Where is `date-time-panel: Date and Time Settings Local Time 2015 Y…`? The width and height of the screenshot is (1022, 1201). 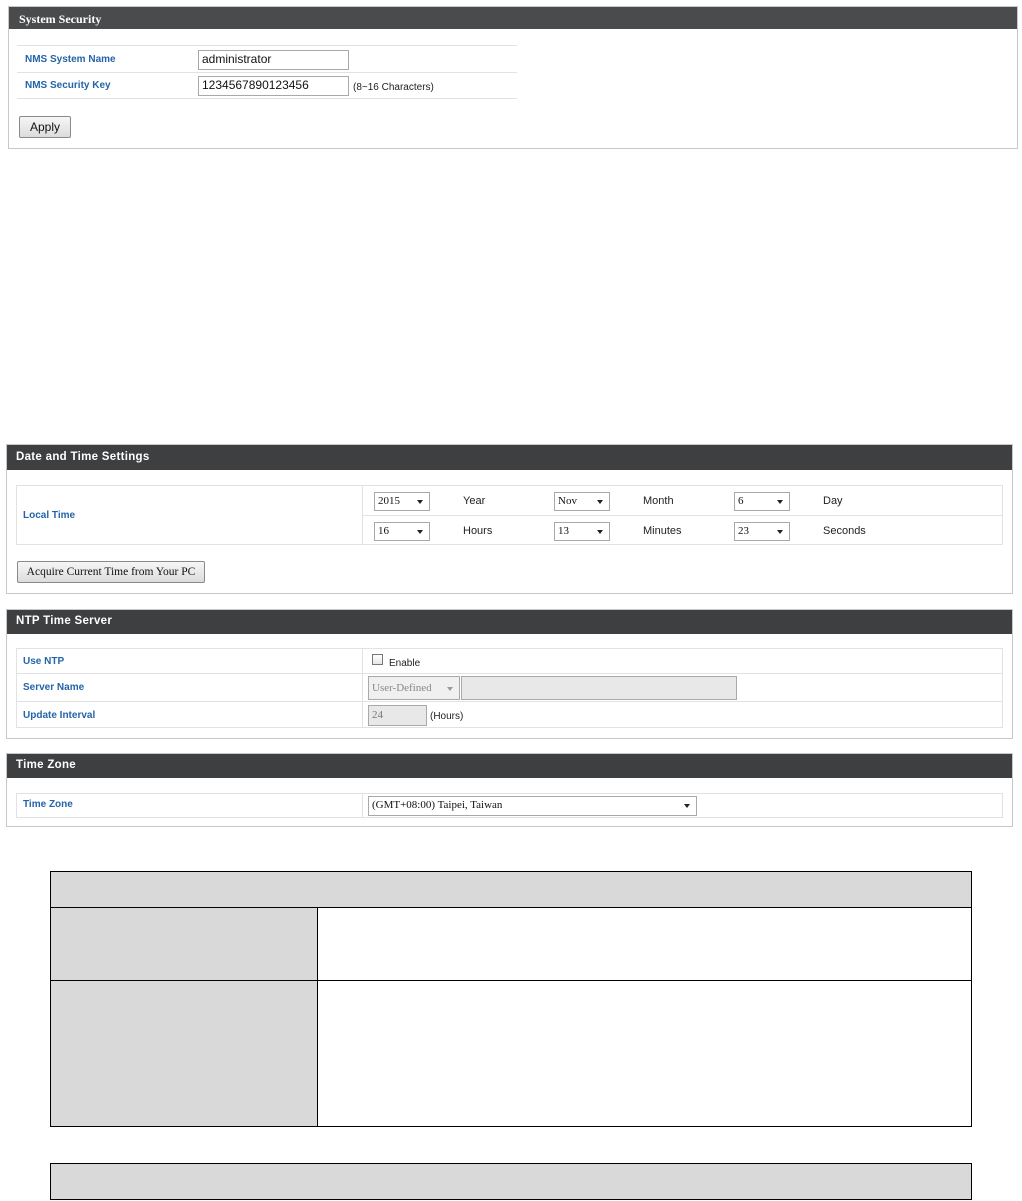 date-time-panel: Date and Time Settings Local Time 2015 Y… is located at coordinates (509, 519).